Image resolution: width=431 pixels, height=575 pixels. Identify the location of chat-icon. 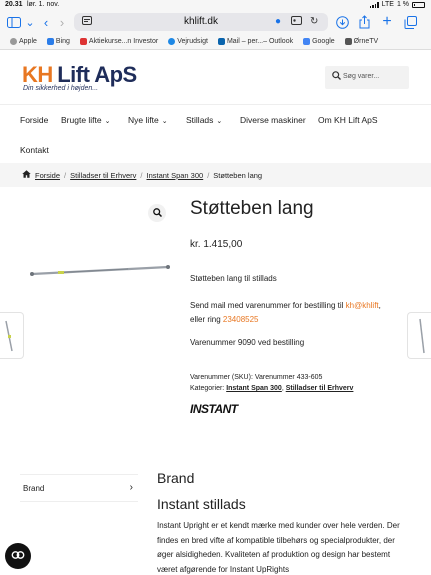
(18, 556).